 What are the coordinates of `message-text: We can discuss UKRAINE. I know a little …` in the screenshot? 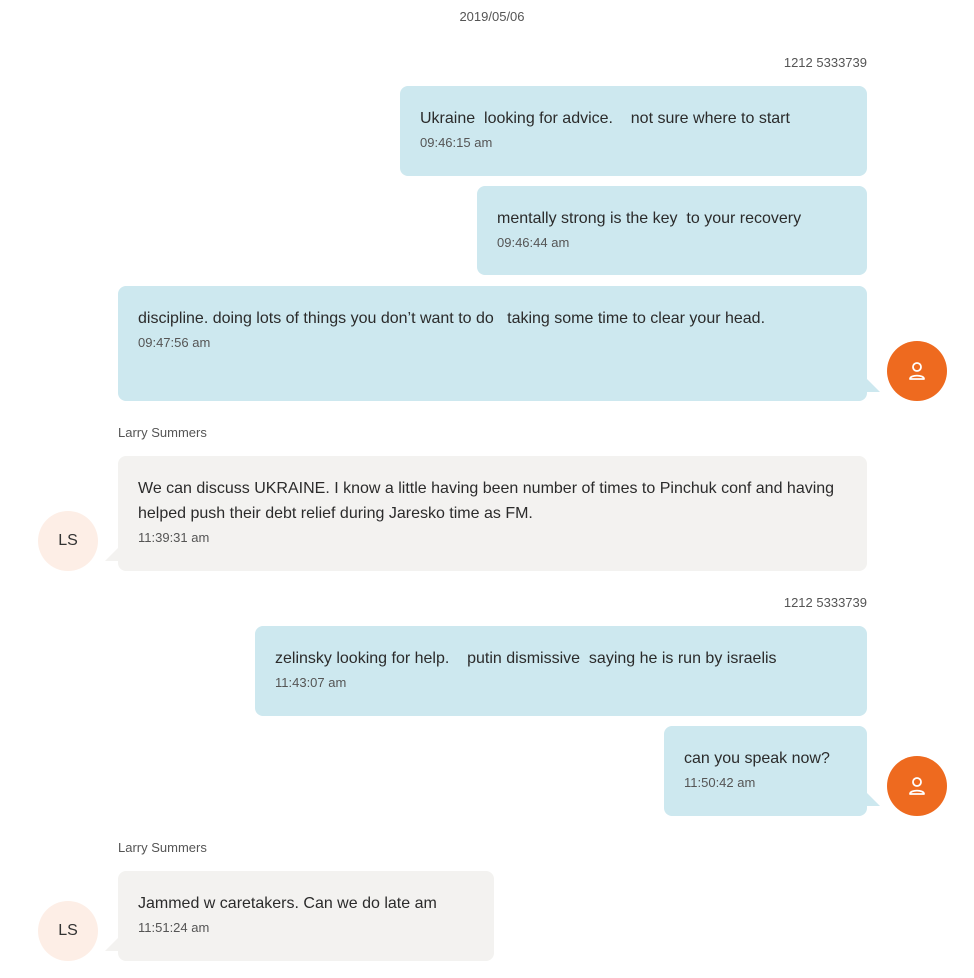 It's located at (488, 501).